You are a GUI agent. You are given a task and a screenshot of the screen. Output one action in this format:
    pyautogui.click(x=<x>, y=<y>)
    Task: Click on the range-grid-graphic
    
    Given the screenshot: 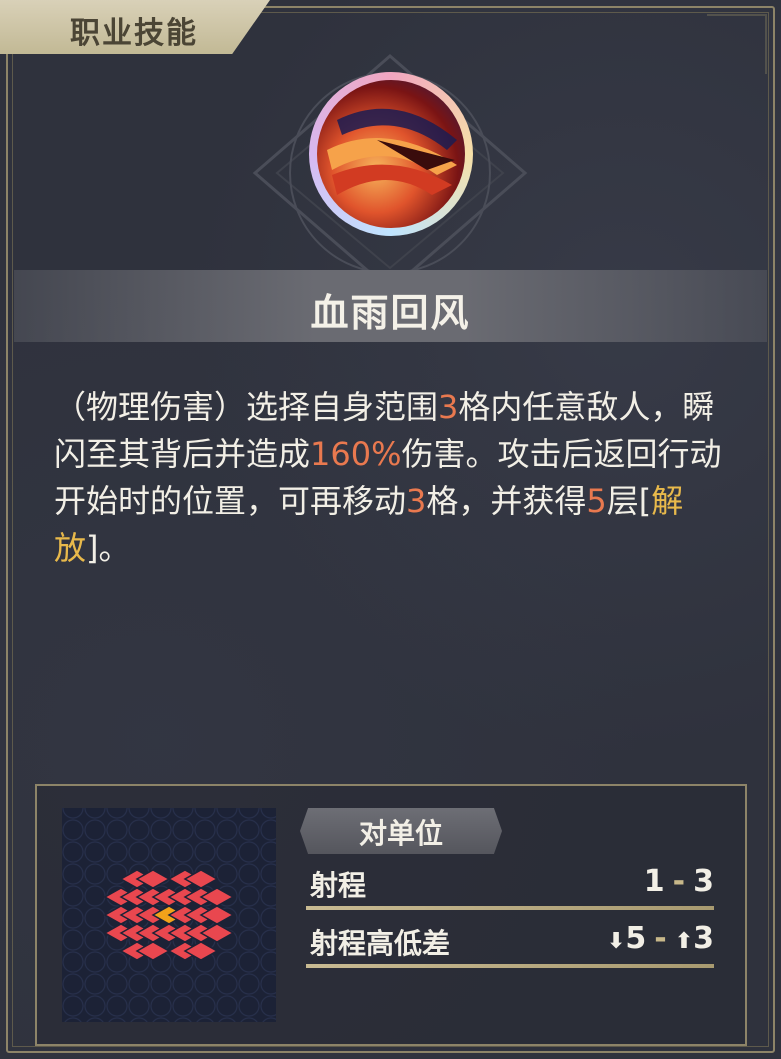 What is the action you would take?
    pyautogui.click(x=169, y=915)
    